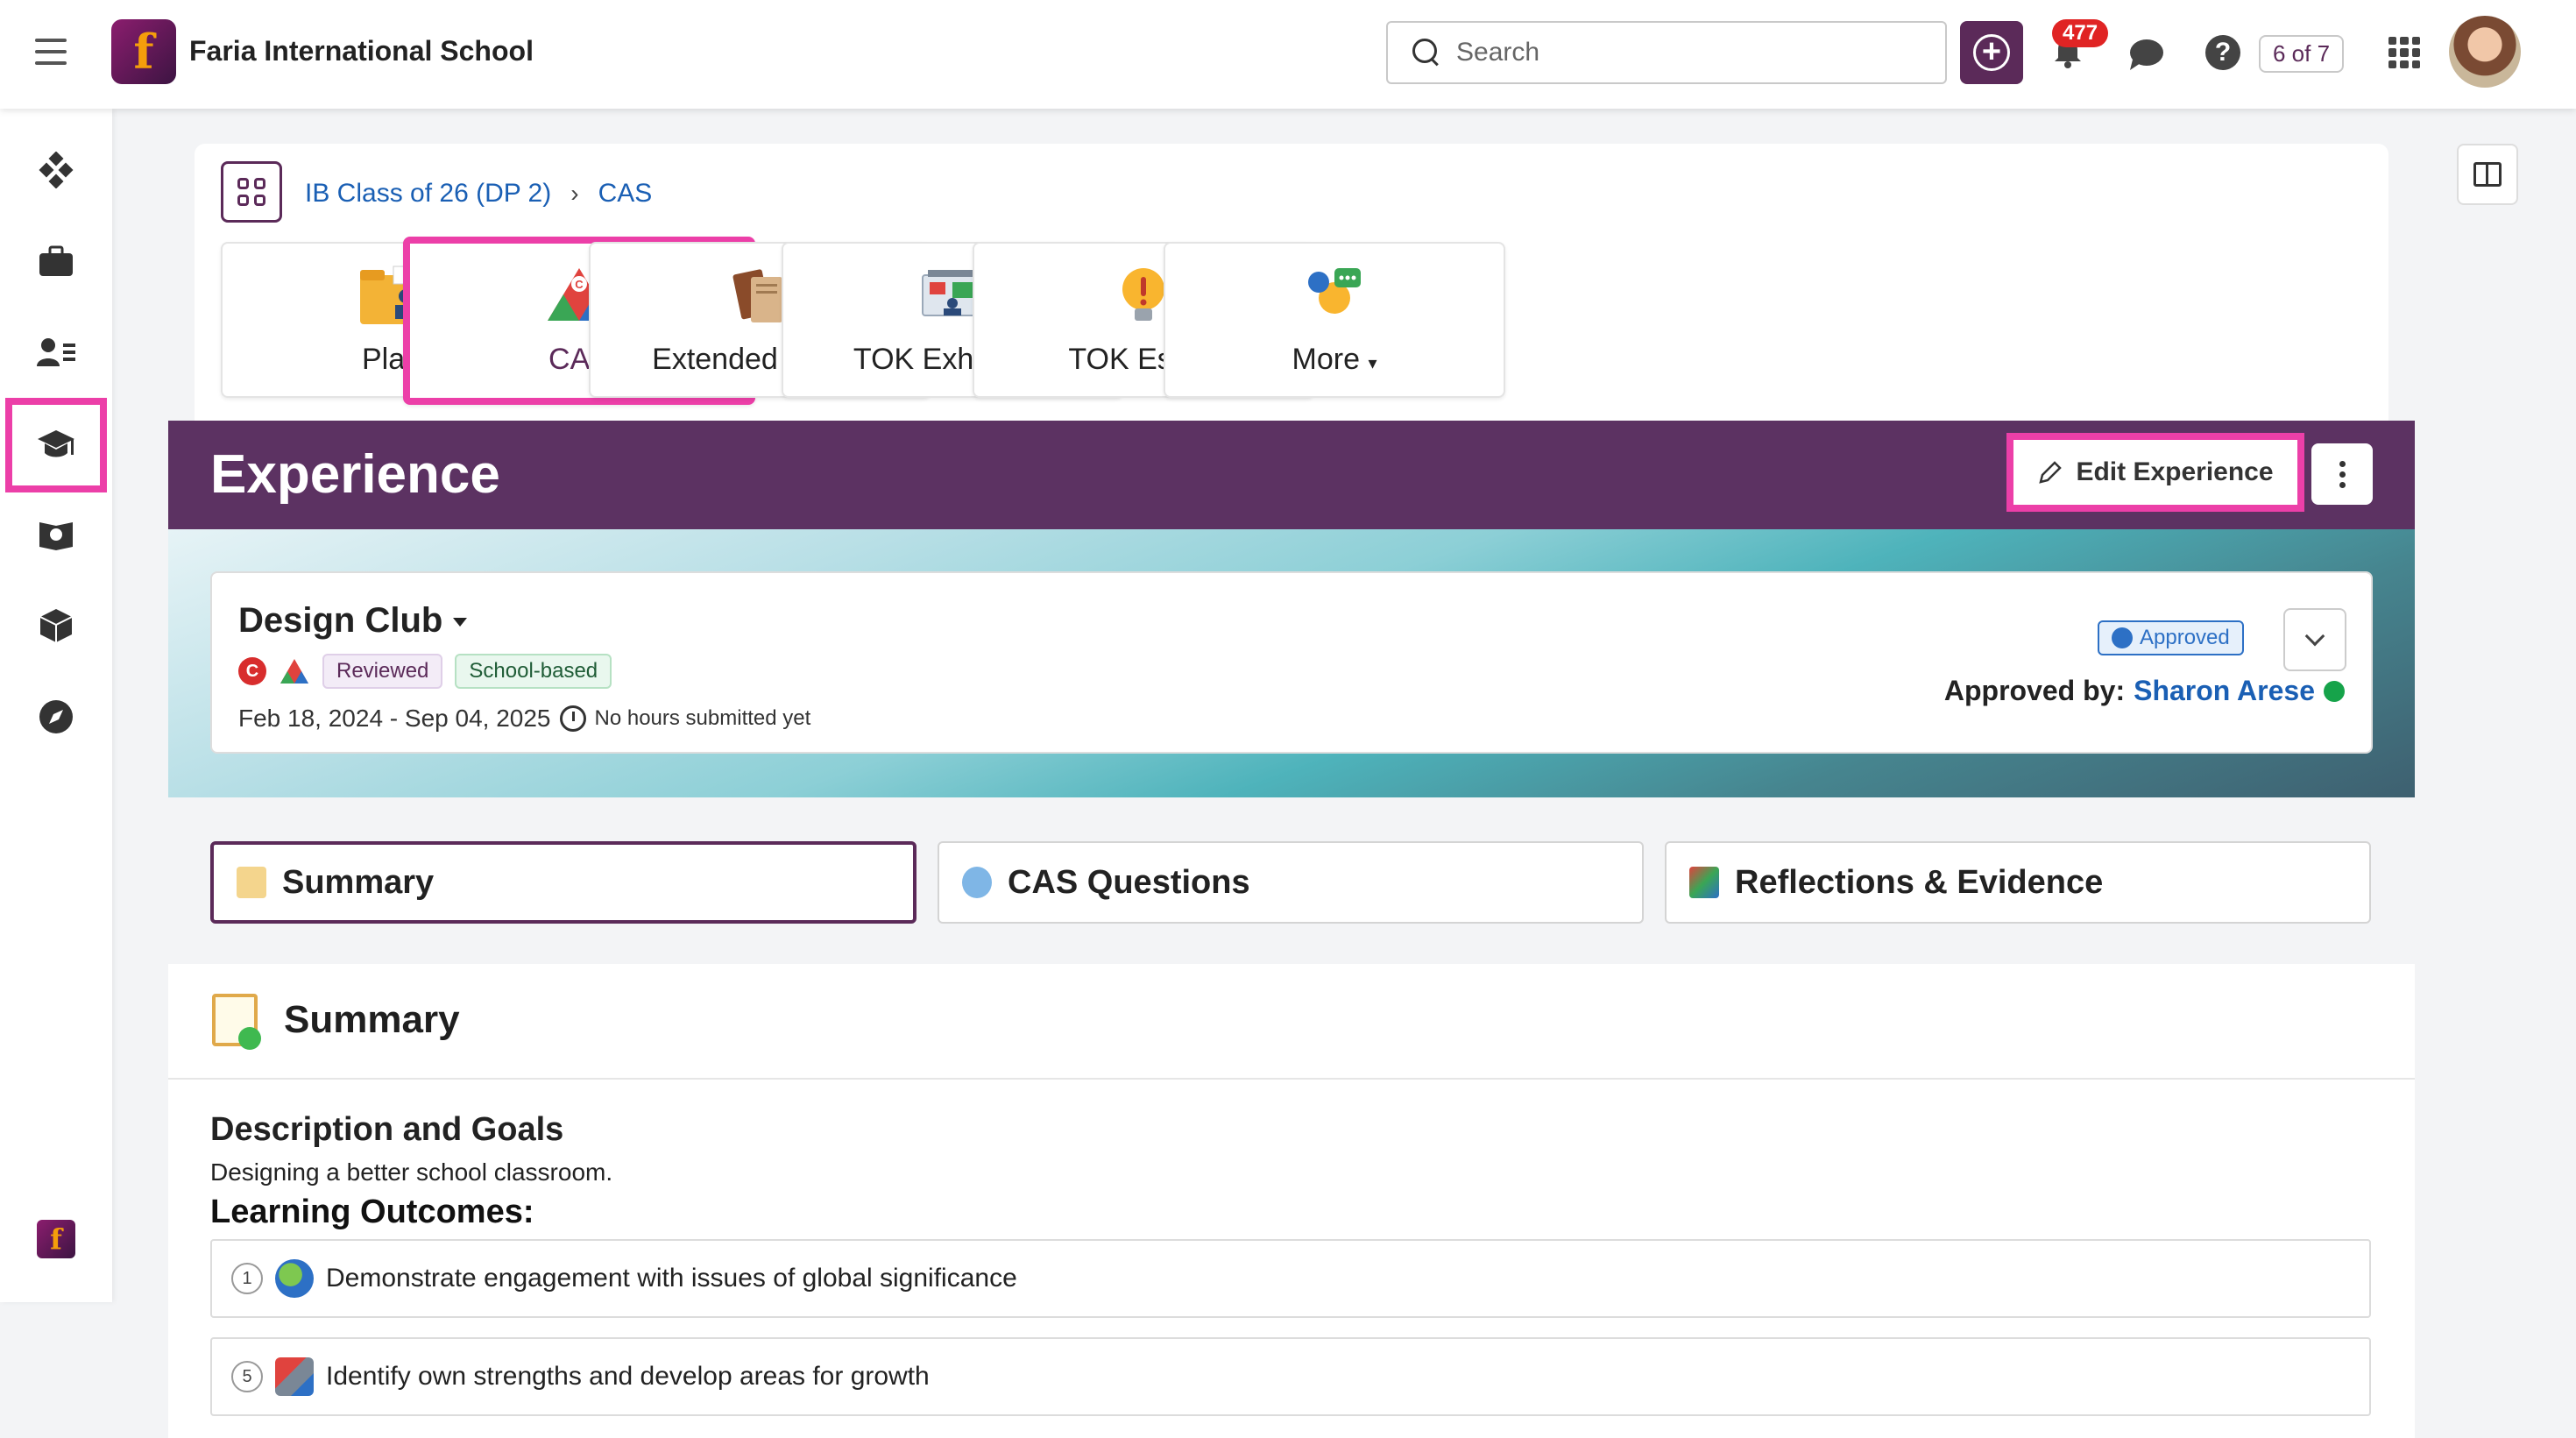  What do you see at coordinates (247, 1376) in the screenshot?
I see `outcome-number: 5` at bounding box center [247, 1376].